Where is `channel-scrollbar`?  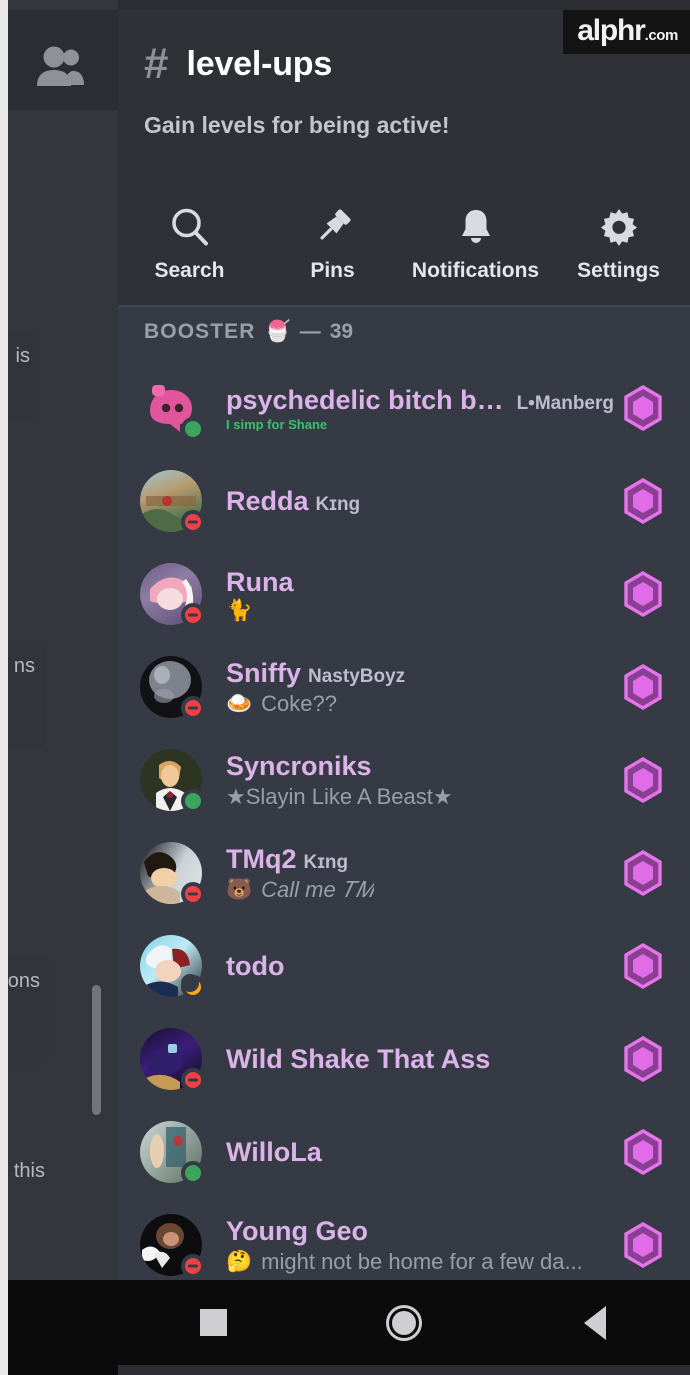
channel-scrollbar is located at coordinates (96, 1050).